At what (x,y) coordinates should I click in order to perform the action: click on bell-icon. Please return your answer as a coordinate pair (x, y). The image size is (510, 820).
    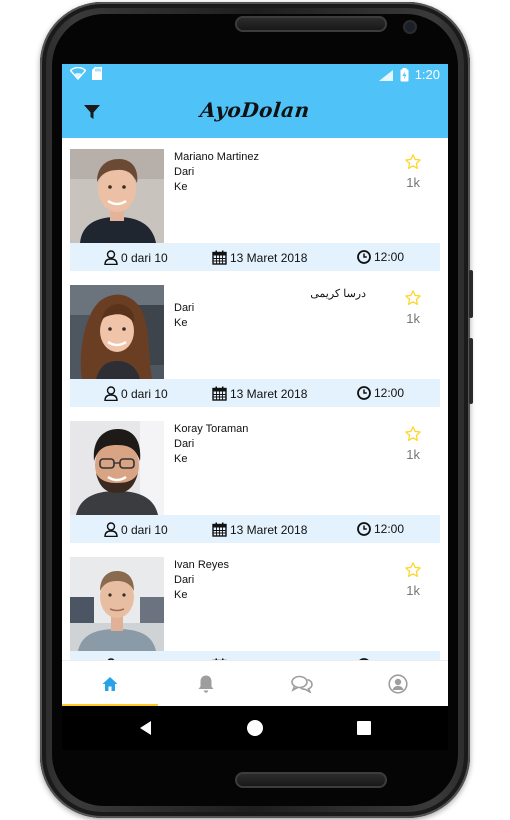
    Looking at the image, I should click on (206, 684).